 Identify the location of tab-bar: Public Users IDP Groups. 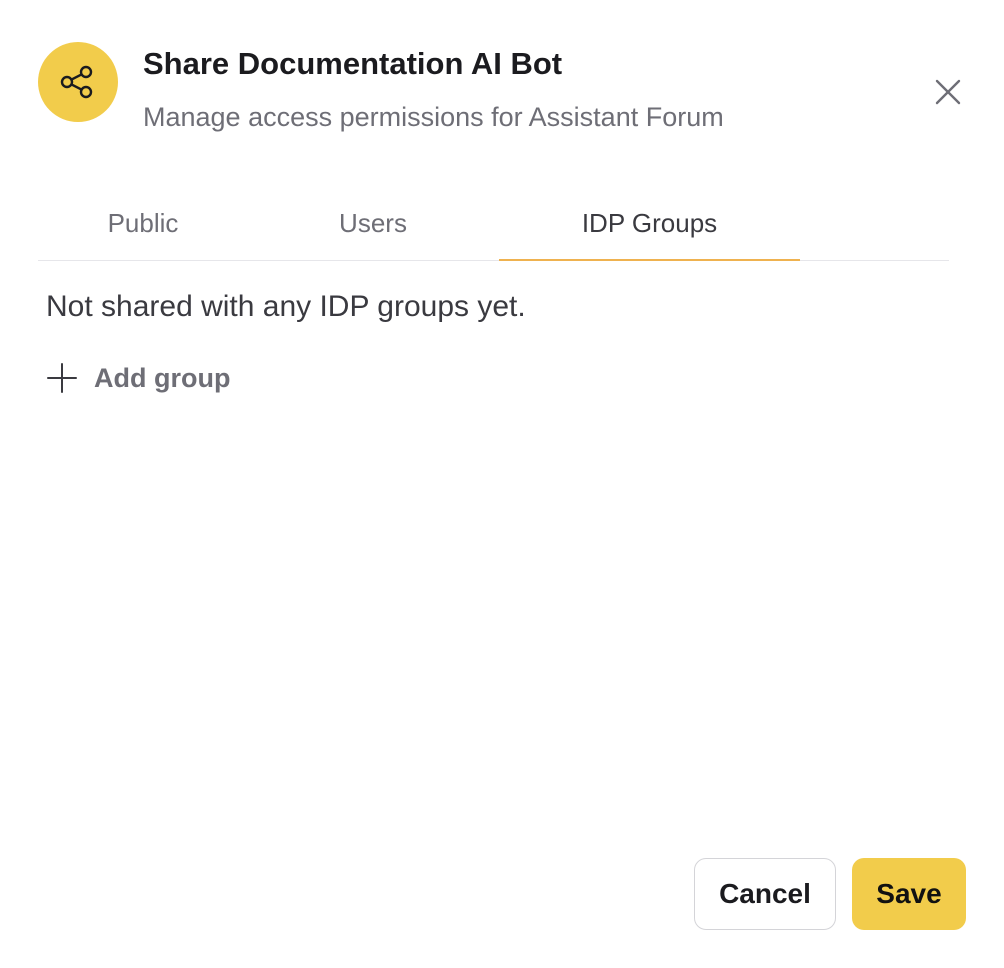
(493, 223).